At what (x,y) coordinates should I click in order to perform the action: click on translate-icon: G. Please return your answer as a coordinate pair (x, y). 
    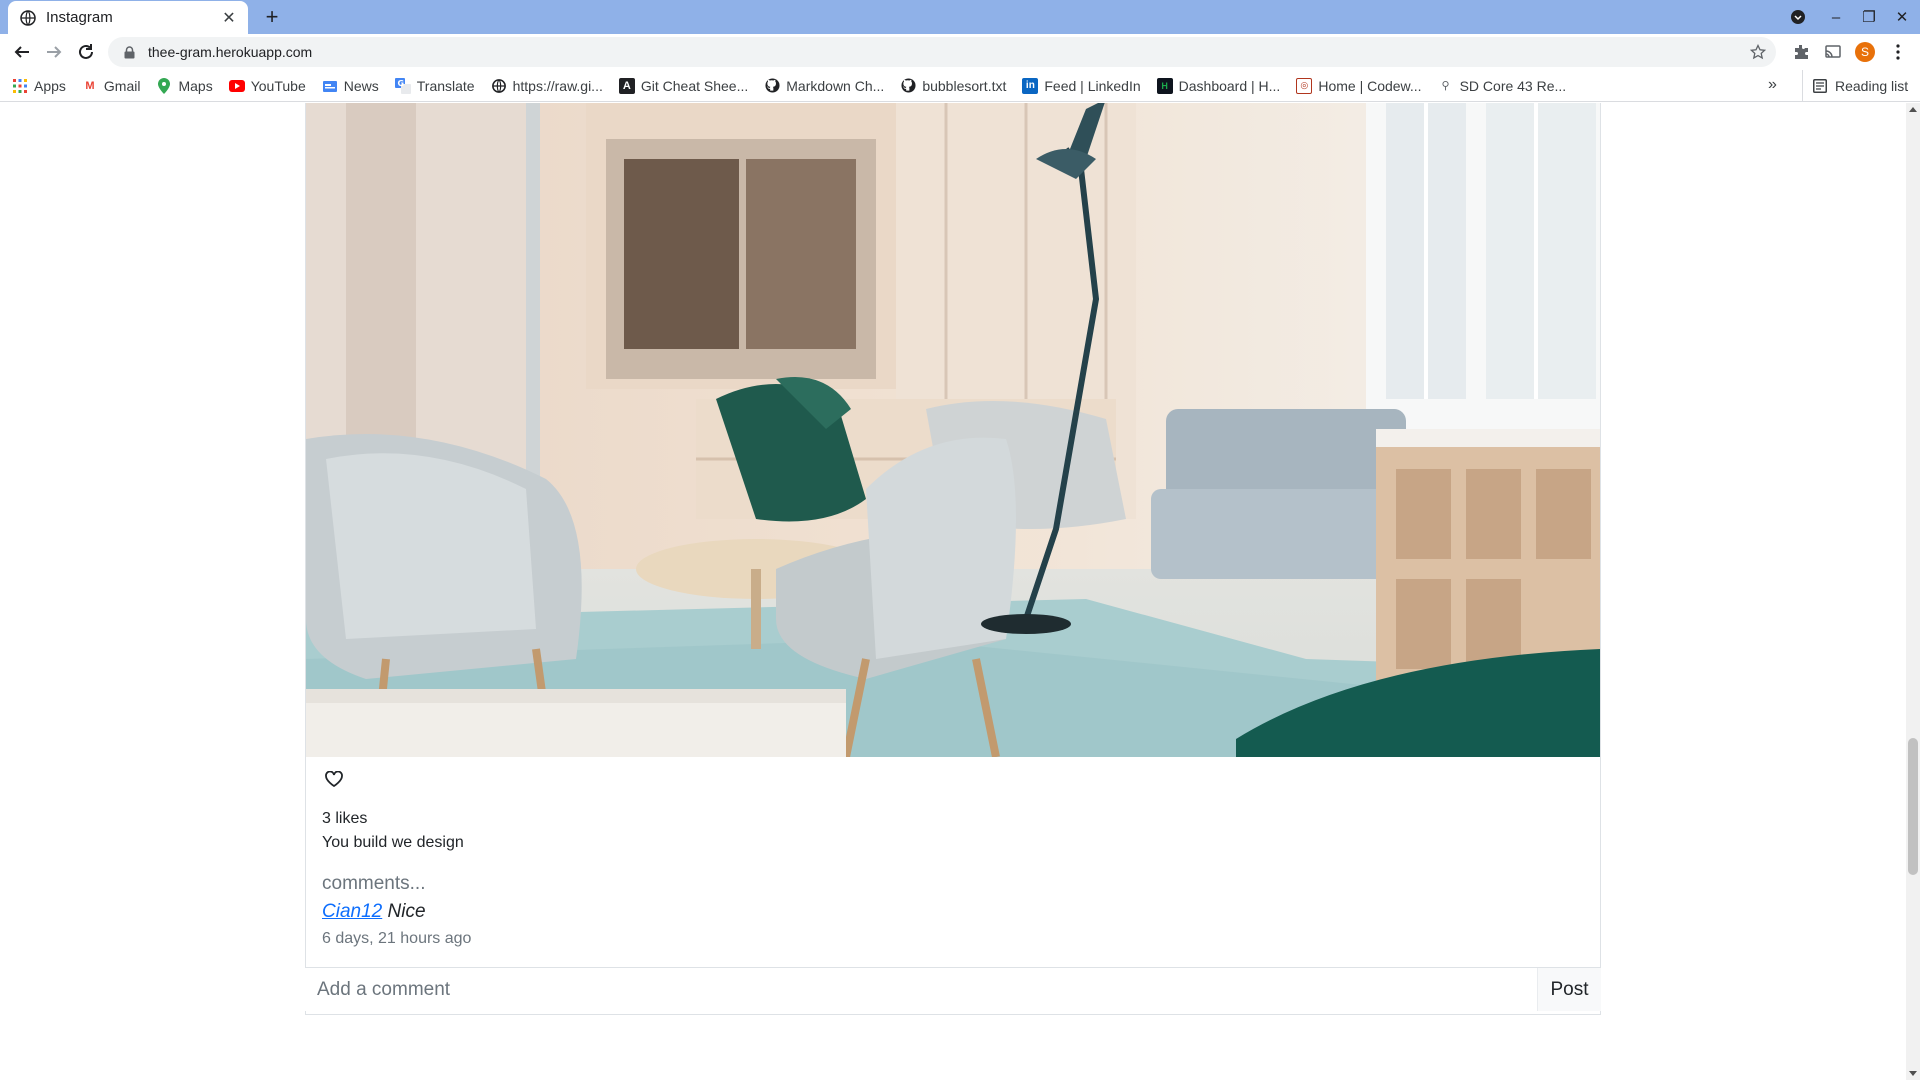
    Looking at the image, I should click on (402, 85).